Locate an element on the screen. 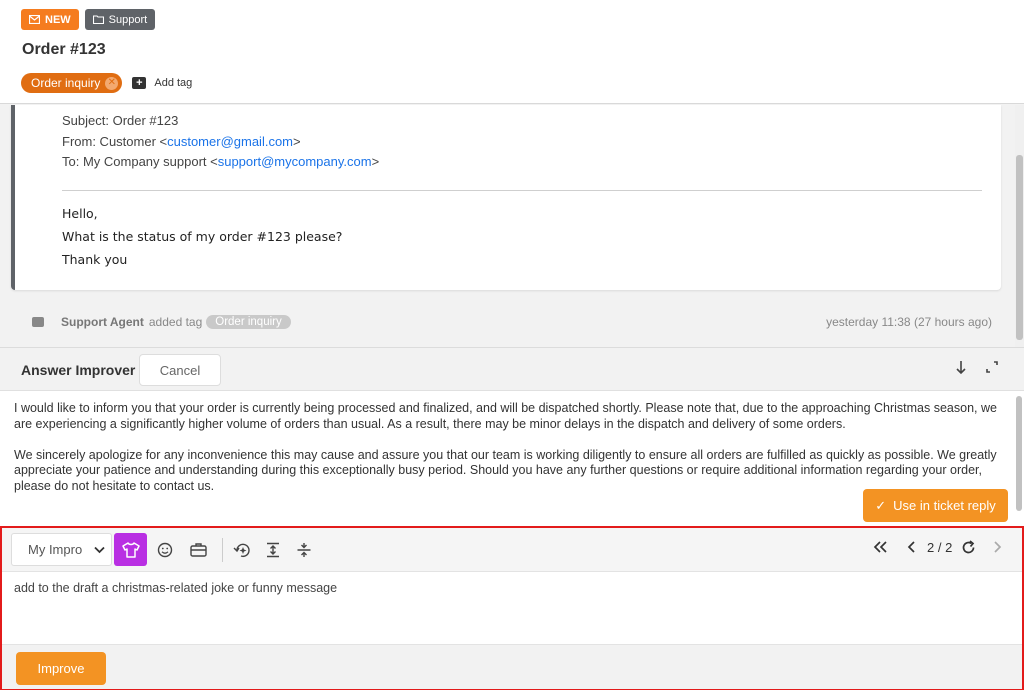 The width and height of the screenshot is (1024, 690). email-from: From: Customer <customer@gmail.com> is located at coordinates (220, 142).